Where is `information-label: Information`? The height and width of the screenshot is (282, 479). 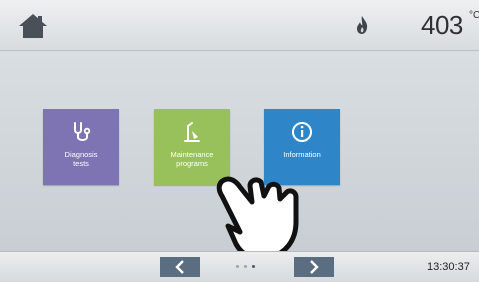 information-label: Information is located at coordinates (302, 154).